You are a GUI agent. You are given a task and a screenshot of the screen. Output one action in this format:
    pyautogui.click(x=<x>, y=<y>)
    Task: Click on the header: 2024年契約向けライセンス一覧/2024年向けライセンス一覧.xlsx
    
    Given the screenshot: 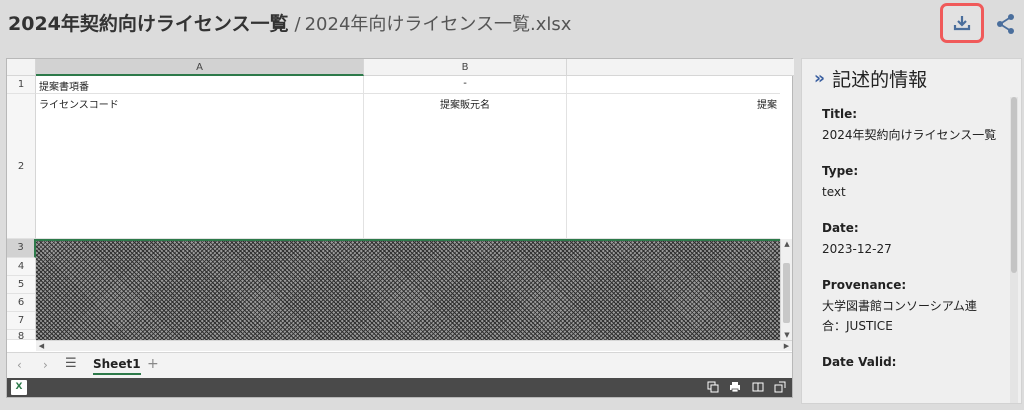 What is the action you would take?
    pyautogui.click(x=512, y=23)
    